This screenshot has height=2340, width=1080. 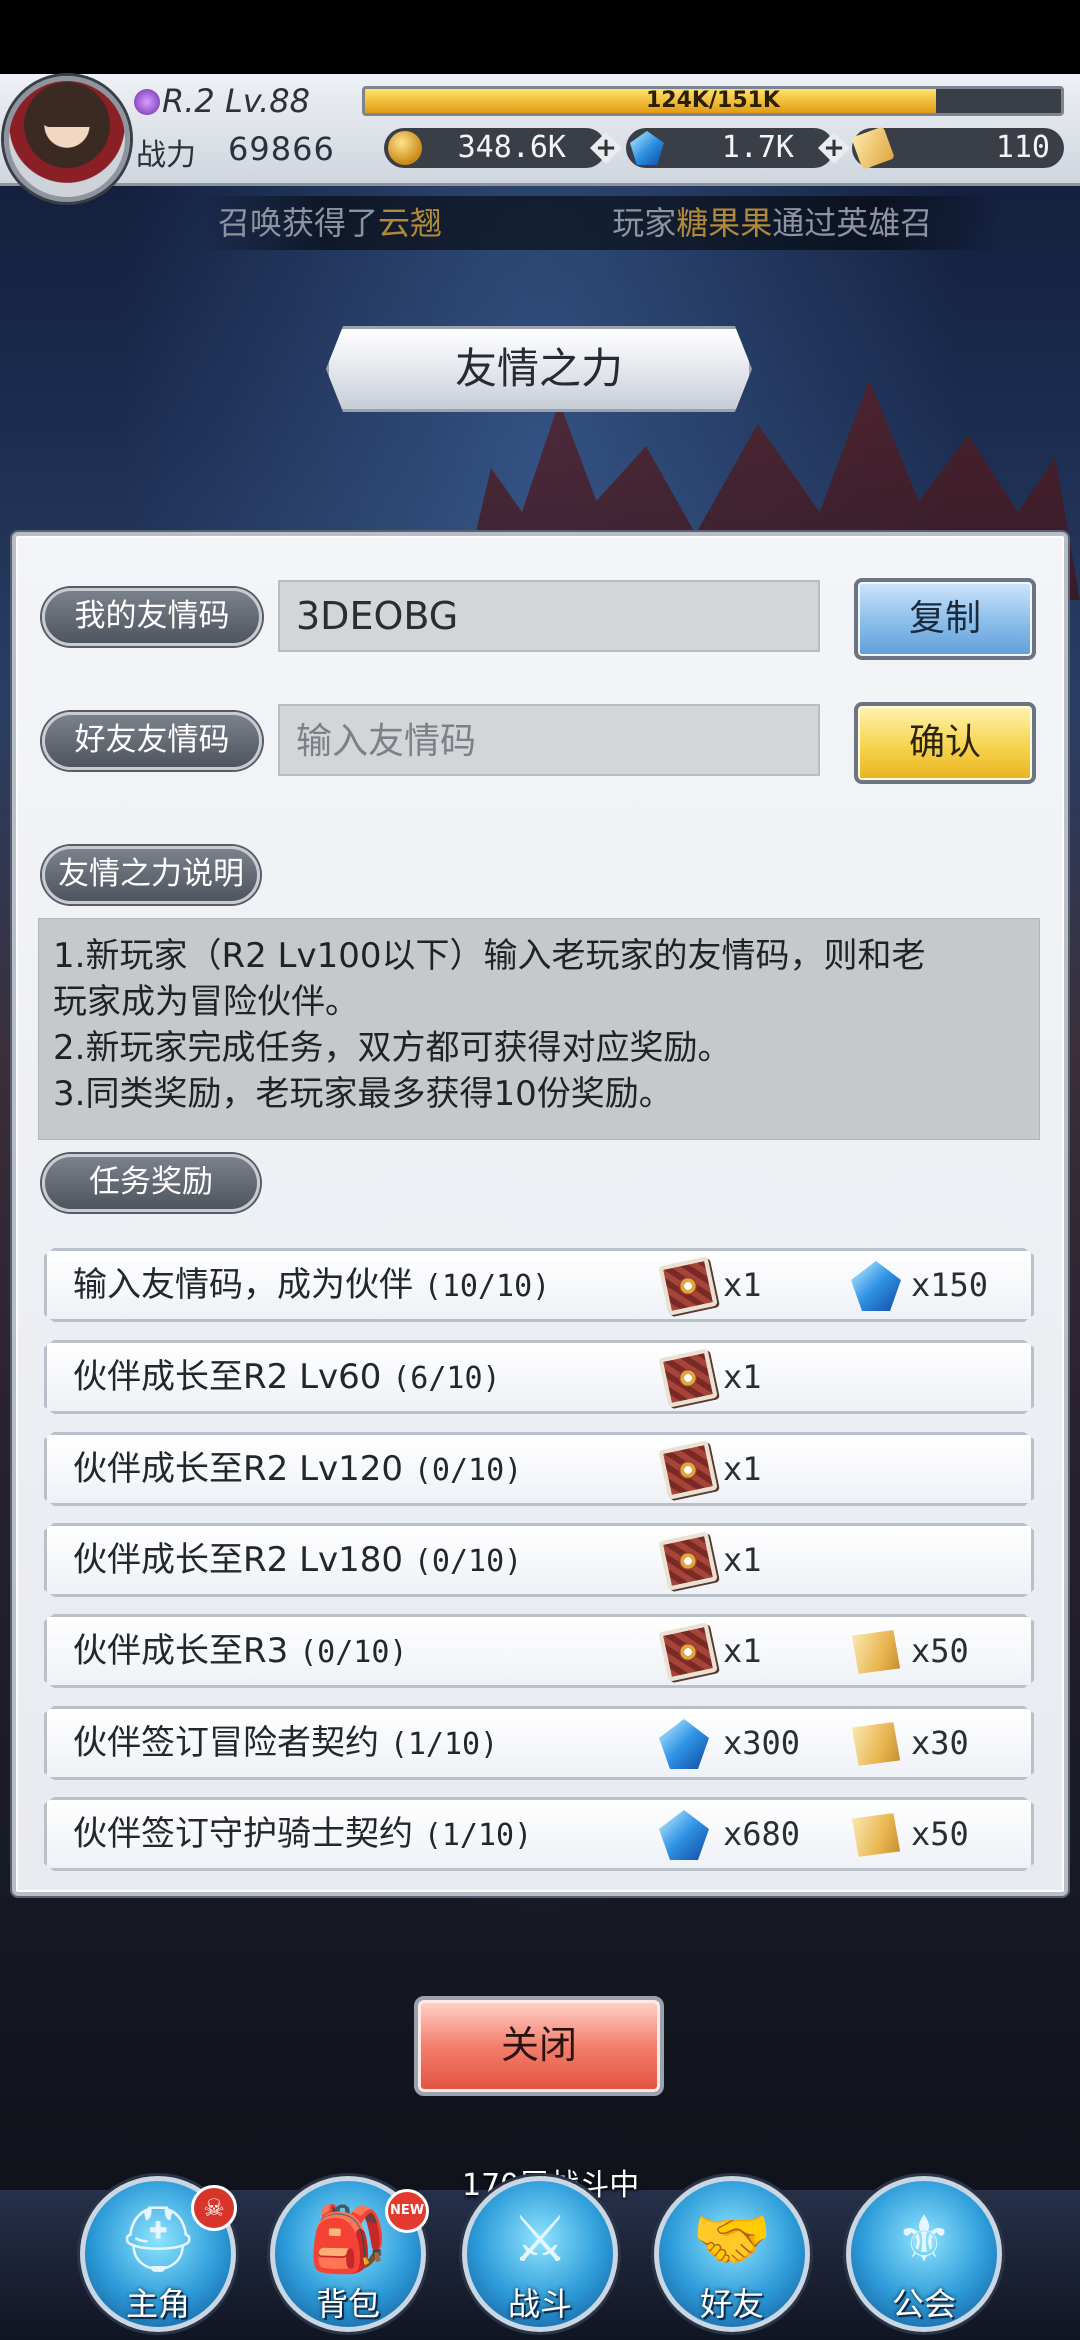 What do you see at coordinates (238, 1469) in the screenshot?
I see `task-name: 伙伴成长至R2 Lv120` at bounding box center [238, 1469].